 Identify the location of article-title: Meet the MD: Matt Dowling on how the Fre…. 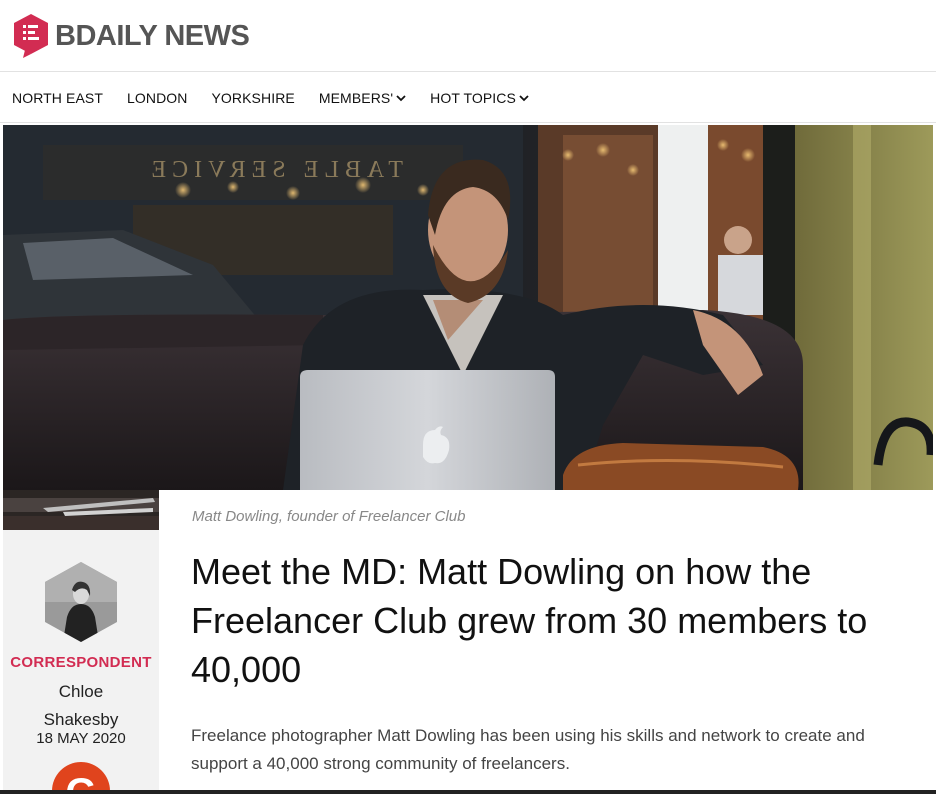
(529, 620).